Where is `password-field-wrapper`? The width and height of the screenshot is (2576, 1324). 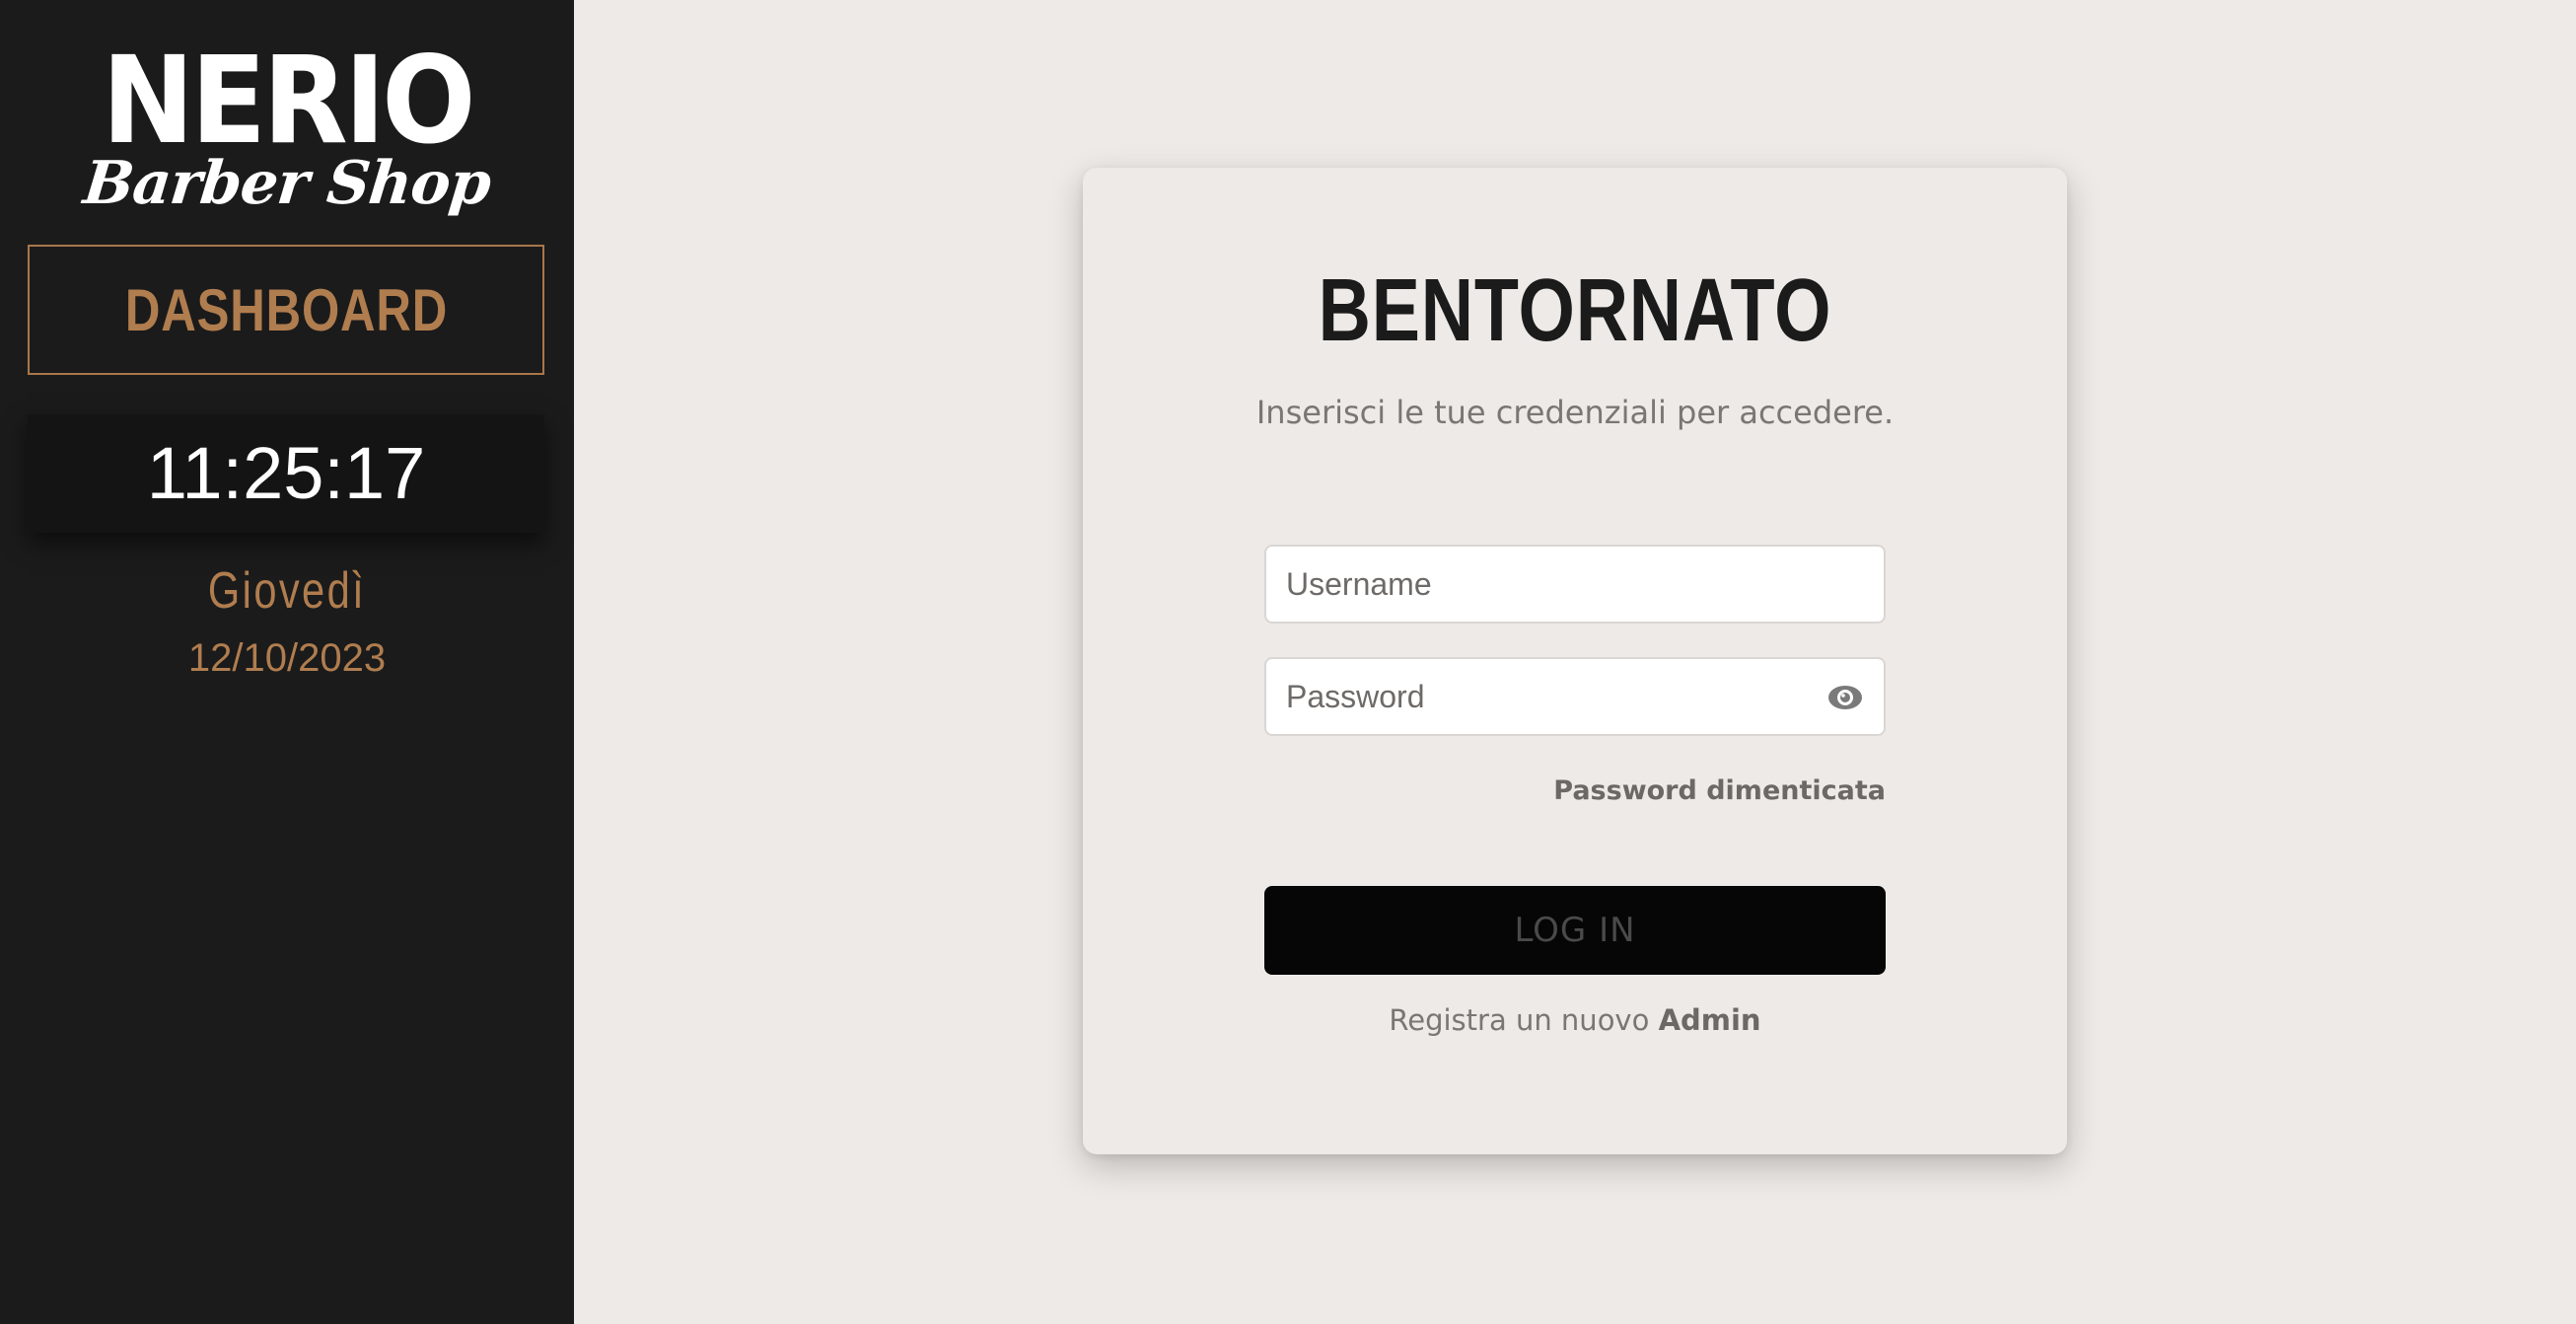
password-field-wrapper is located at coordinates (1575, 696).